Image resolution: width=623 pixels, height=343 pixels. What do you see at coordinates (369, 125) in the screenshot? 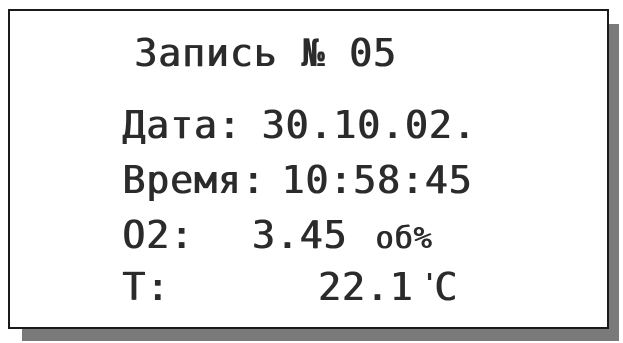
I see `date-value: 30.10.02.` at bounding box center [369, 125].